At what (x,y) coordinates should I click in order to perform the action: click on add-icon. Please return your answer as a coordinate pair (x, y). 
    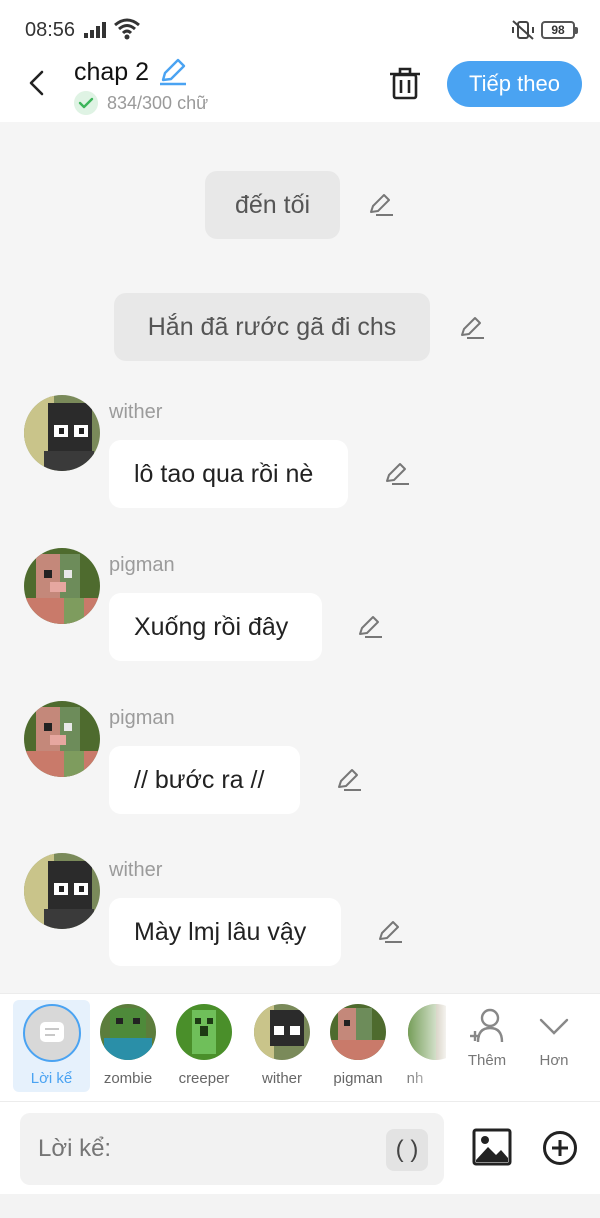
    Looking at the image, I should click on (560, 1148).